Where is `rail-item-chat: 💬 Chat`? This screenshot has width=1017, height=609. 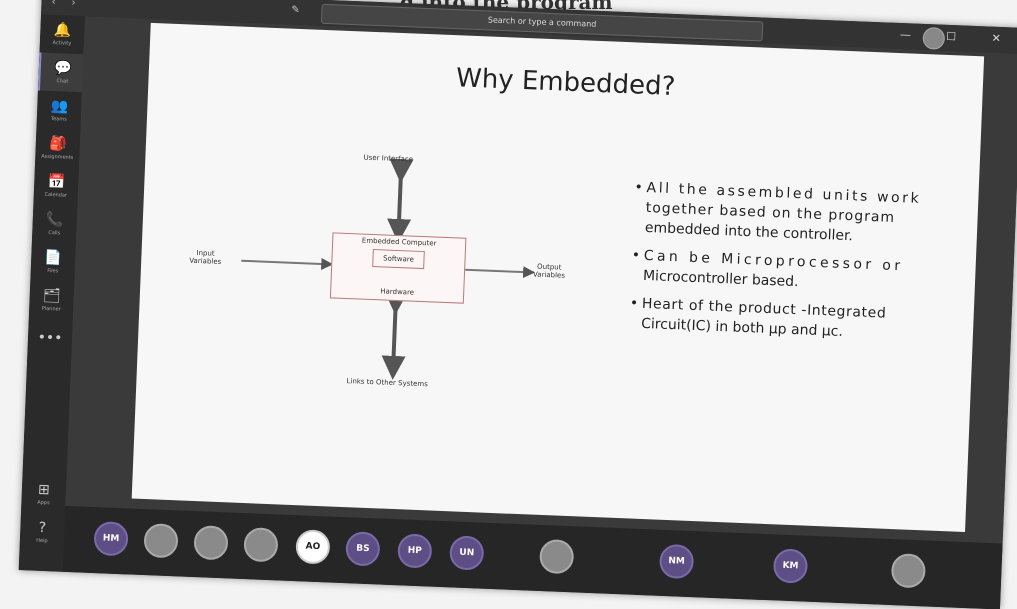
rail-item-chat: 💬 Chat is located at coordinates (61, 72).